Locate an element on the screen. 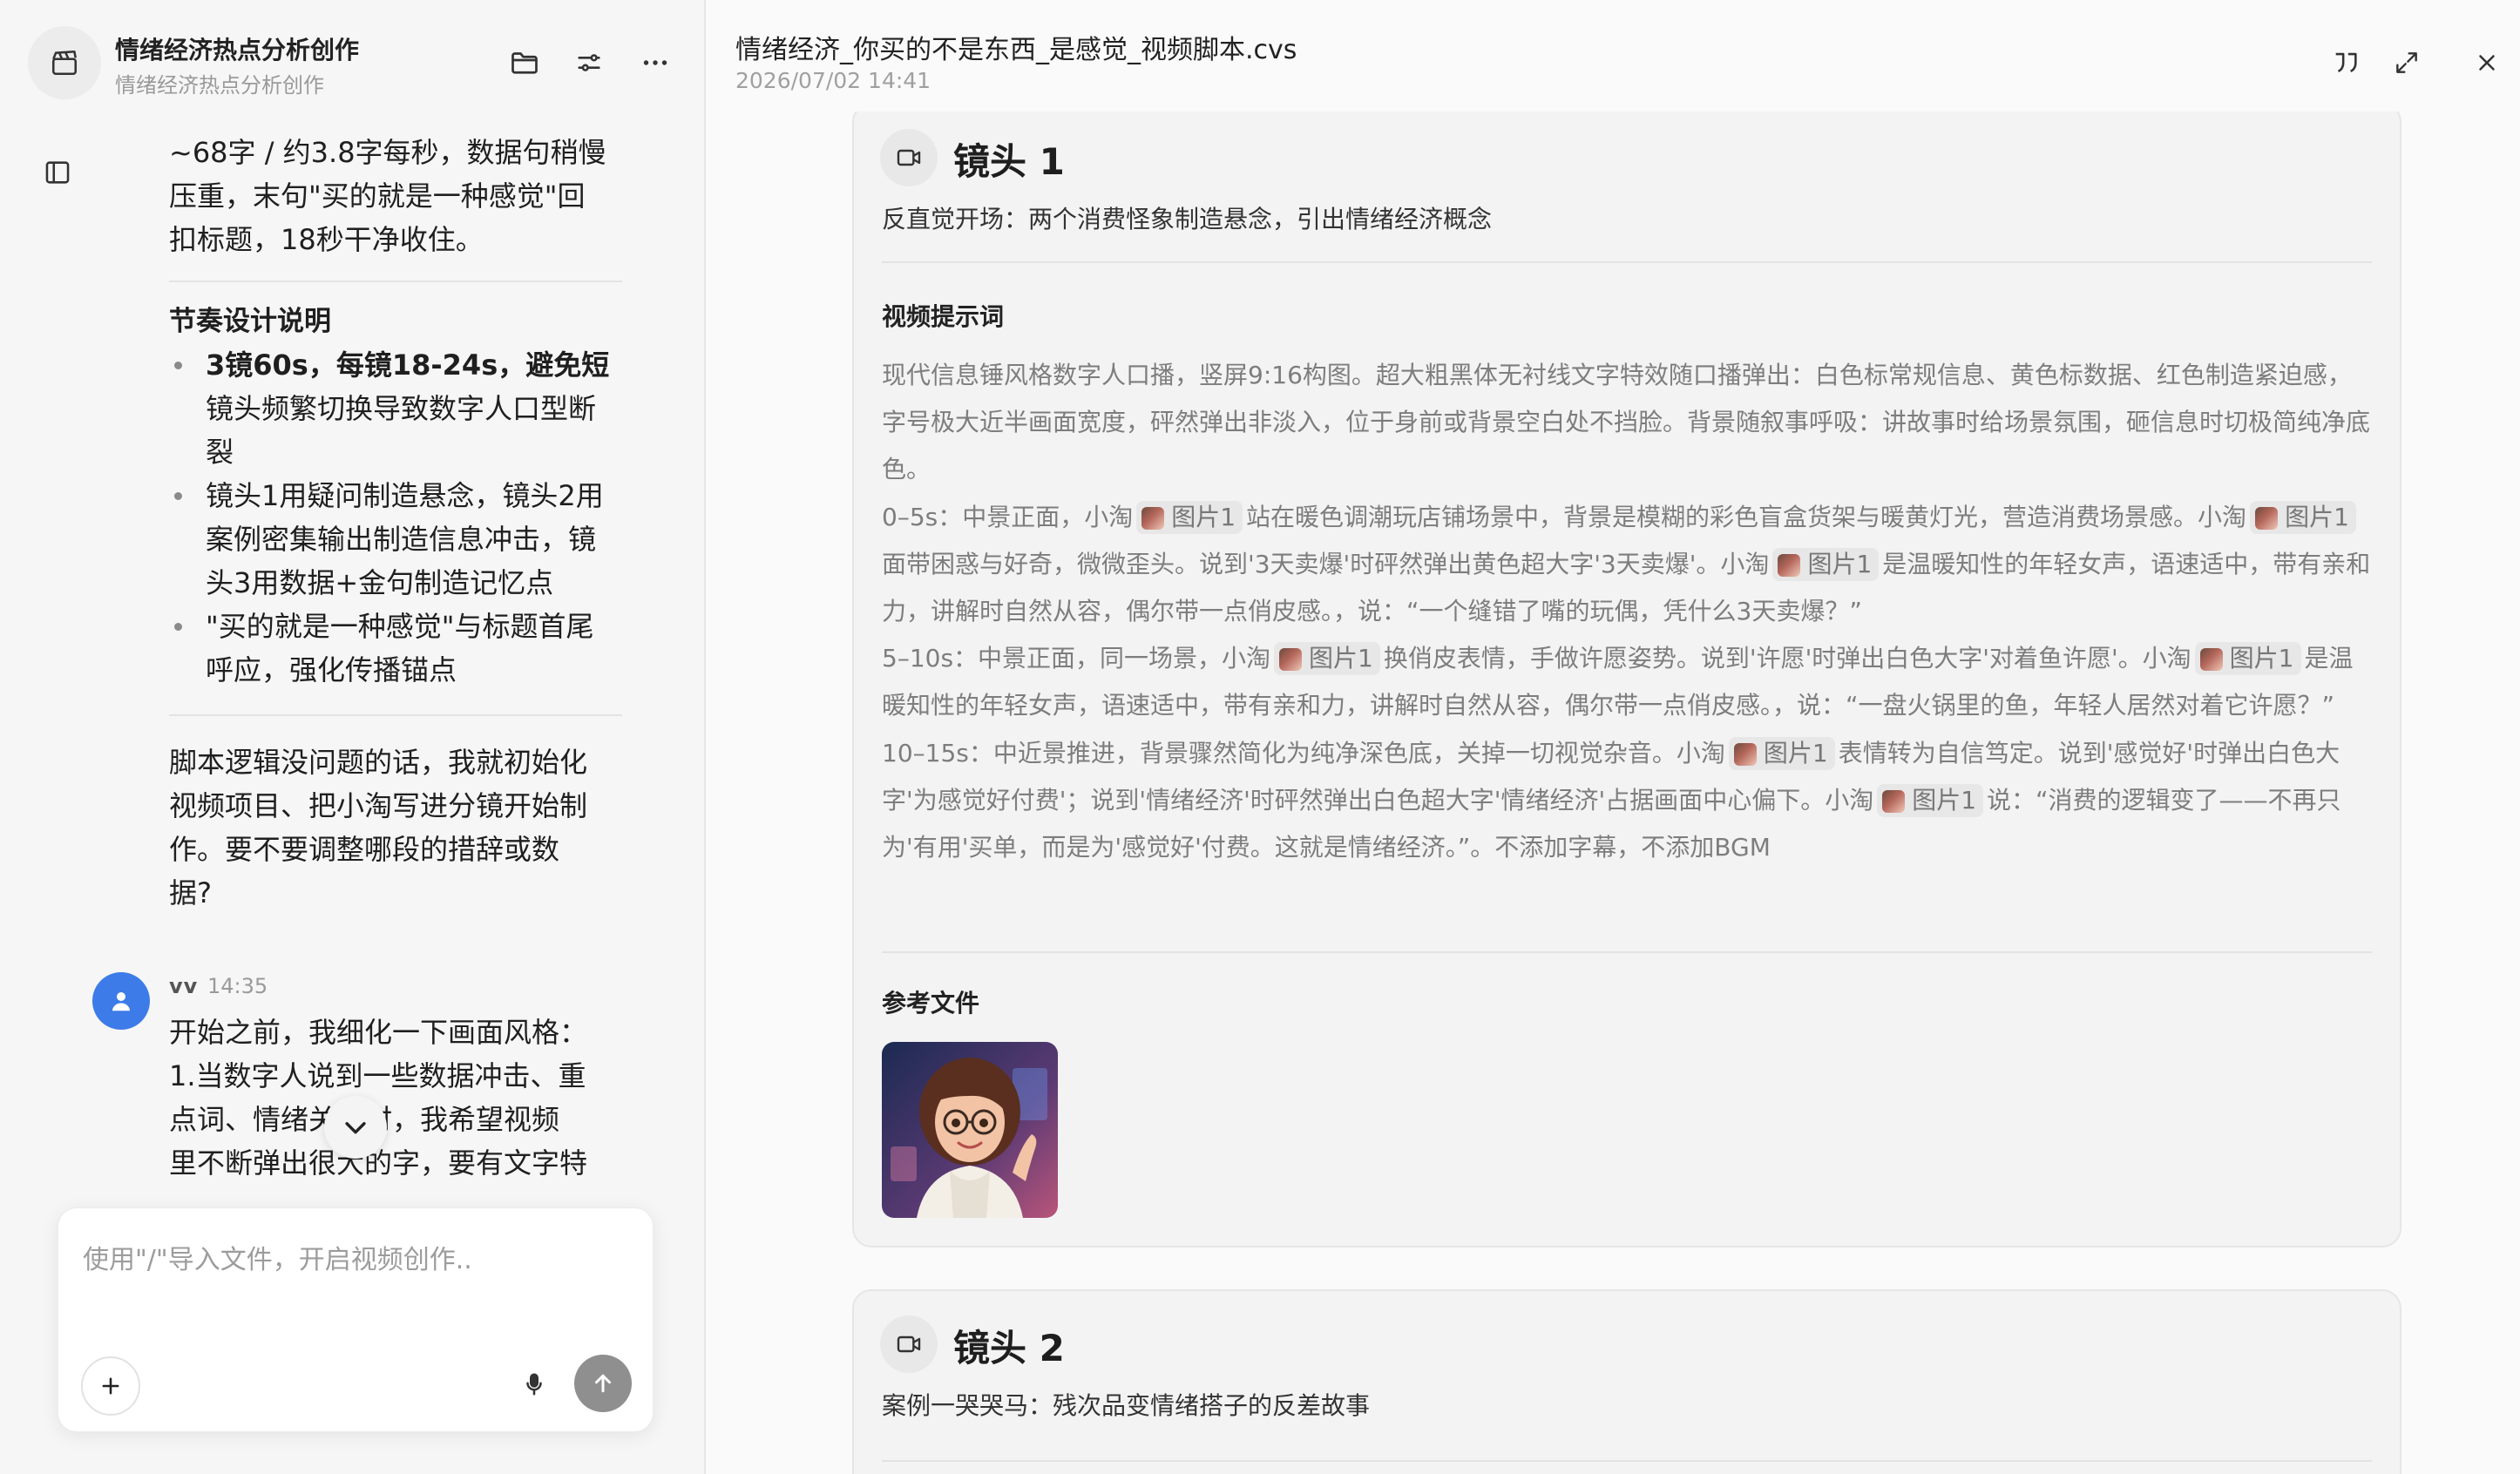  document-timestamp: 2026/07/02 14:41 is located at coordinates (833, 80).